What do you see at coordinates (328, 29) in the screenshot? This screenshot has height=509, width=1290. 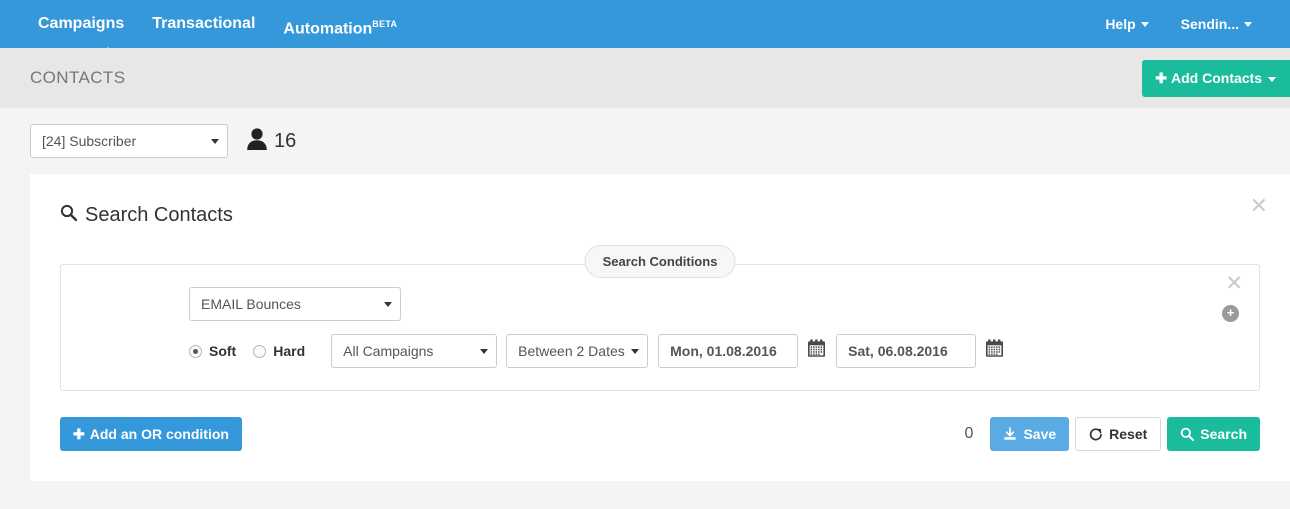 I see `nav-item-automation-label: Automation` at bounding box center [328, 29].